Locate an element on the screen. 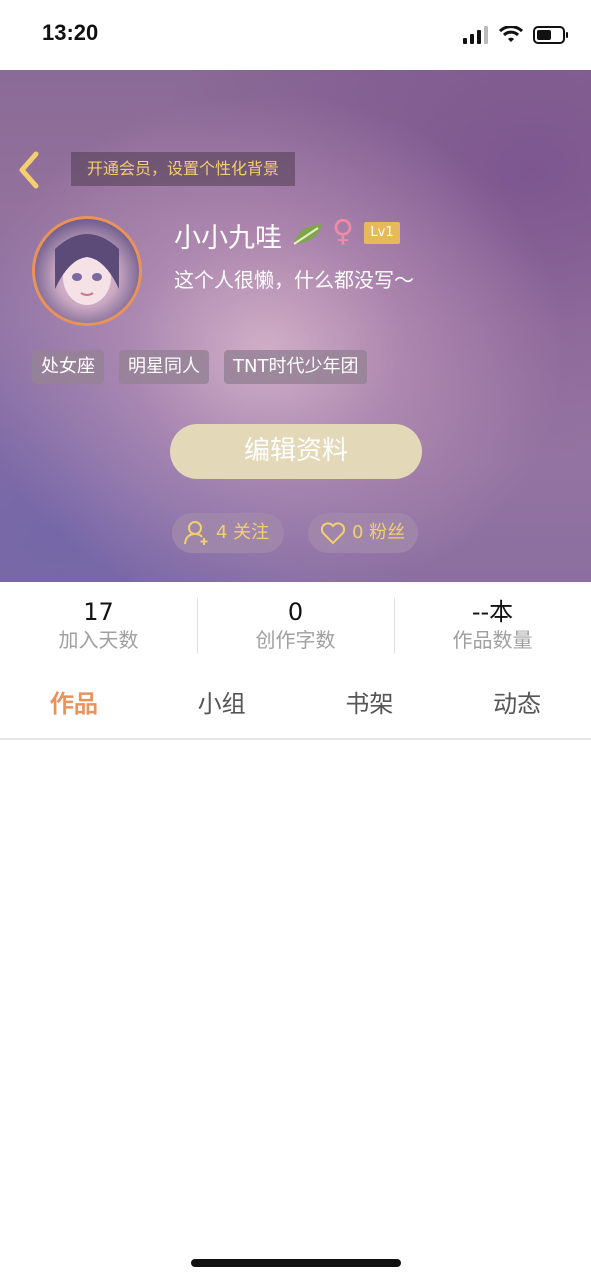 This screenshot has height=1280, width=591. tab-groups: 小组 is located at coordinates (222, 709).